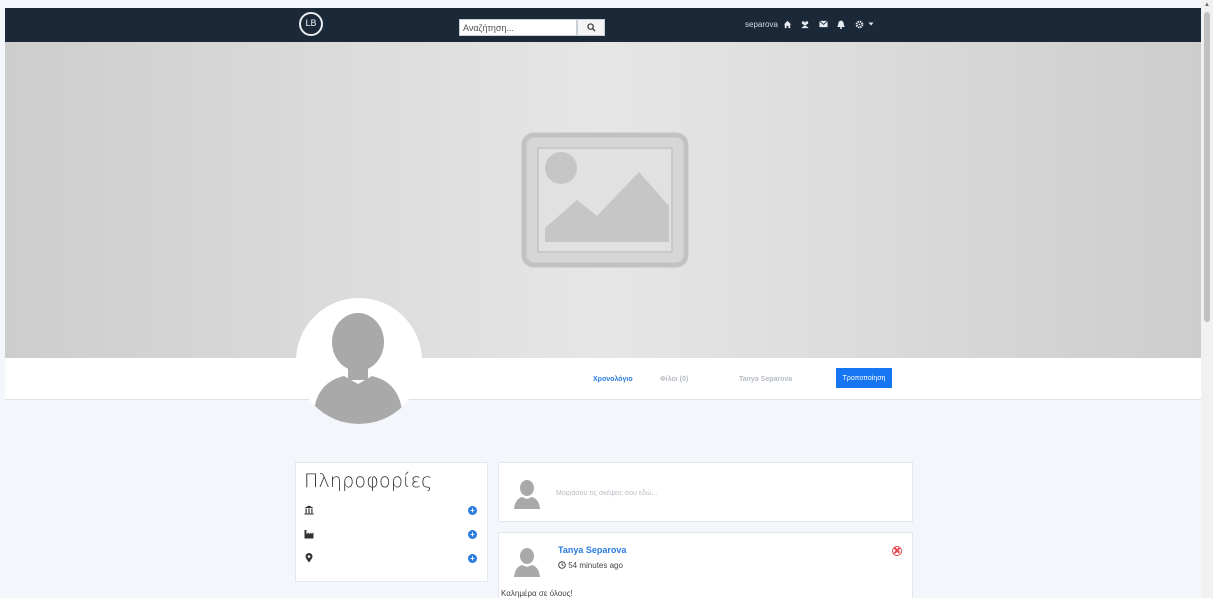 This screenshot has height=598, width=1213. Describe the element at coordinates (787, 25) in the screenshot. I see `home-icon` at that location.